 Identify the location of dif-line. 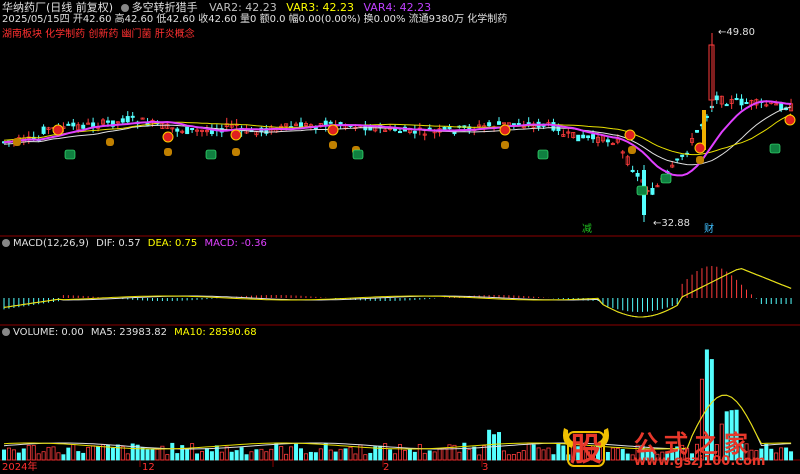
(397, 293).